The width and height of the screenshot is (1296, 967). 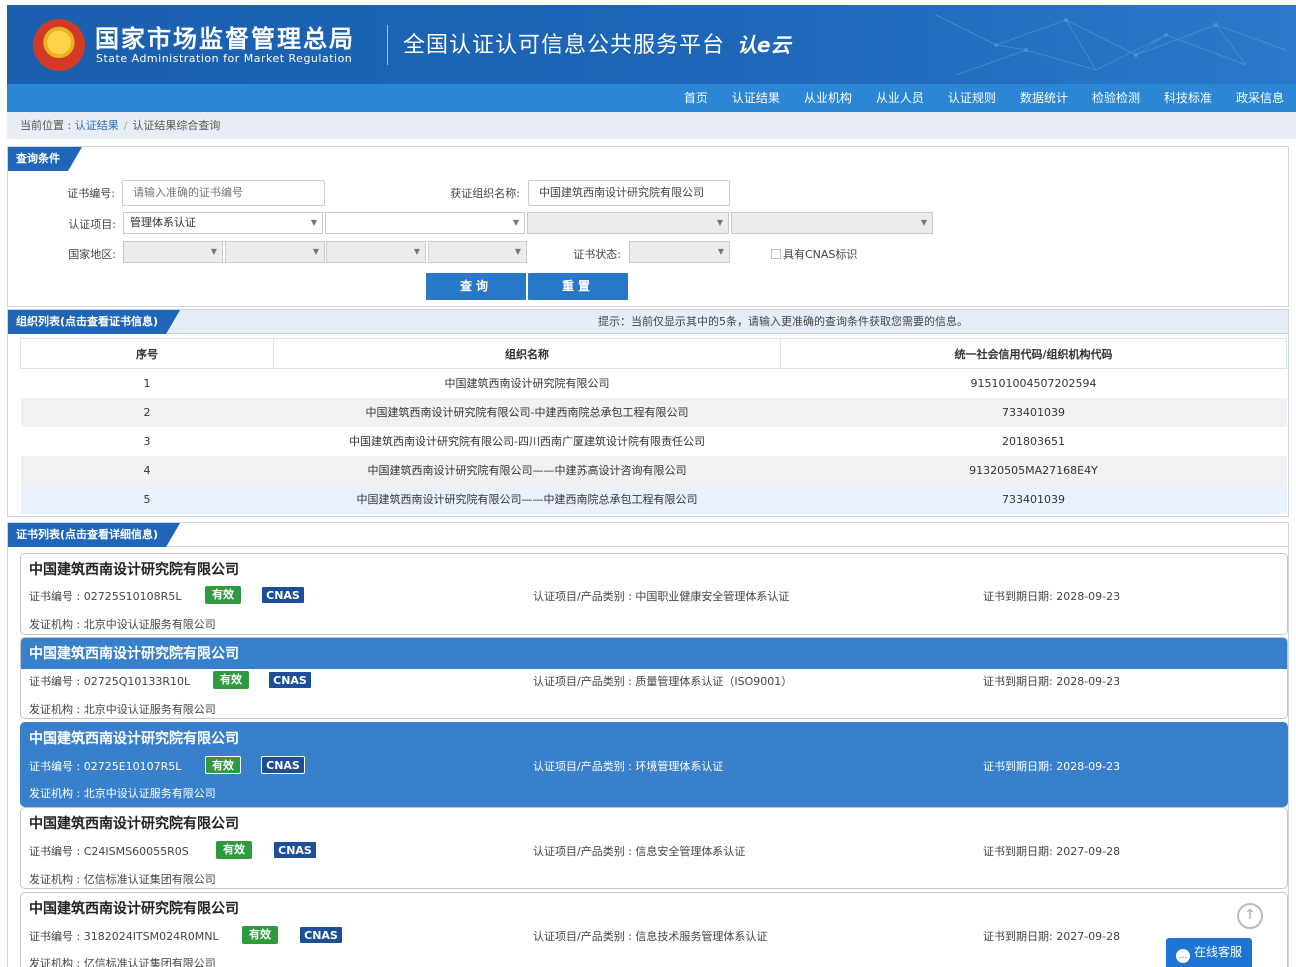 I want to click on row-index: 5, so click(x=147, y=499).